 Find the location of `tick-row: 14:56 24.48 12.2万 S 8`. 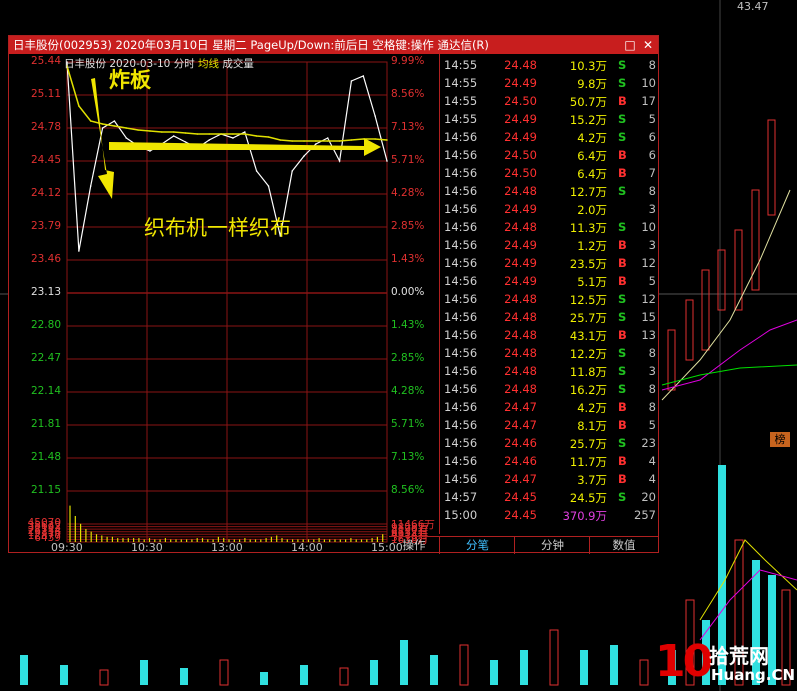

tick-row: 14:56 24.48 12.2万 S 8 is located at coordinates (549, 353).